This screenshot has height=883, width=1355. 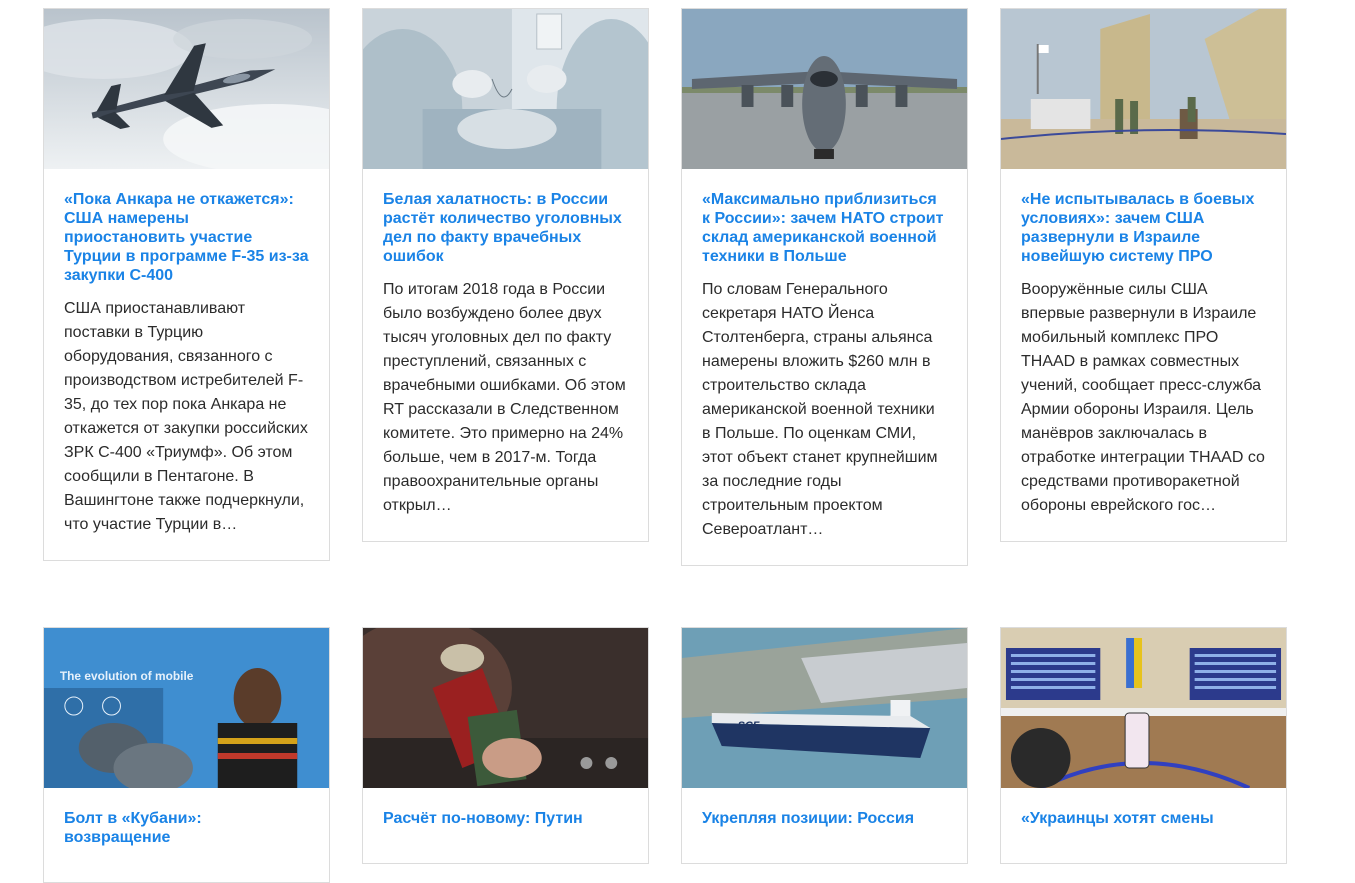 What do you see at coordinates (127, 676) in the screenshot?
I see `banner-text: The evolution of mobile` at bounding box center [127, 676].